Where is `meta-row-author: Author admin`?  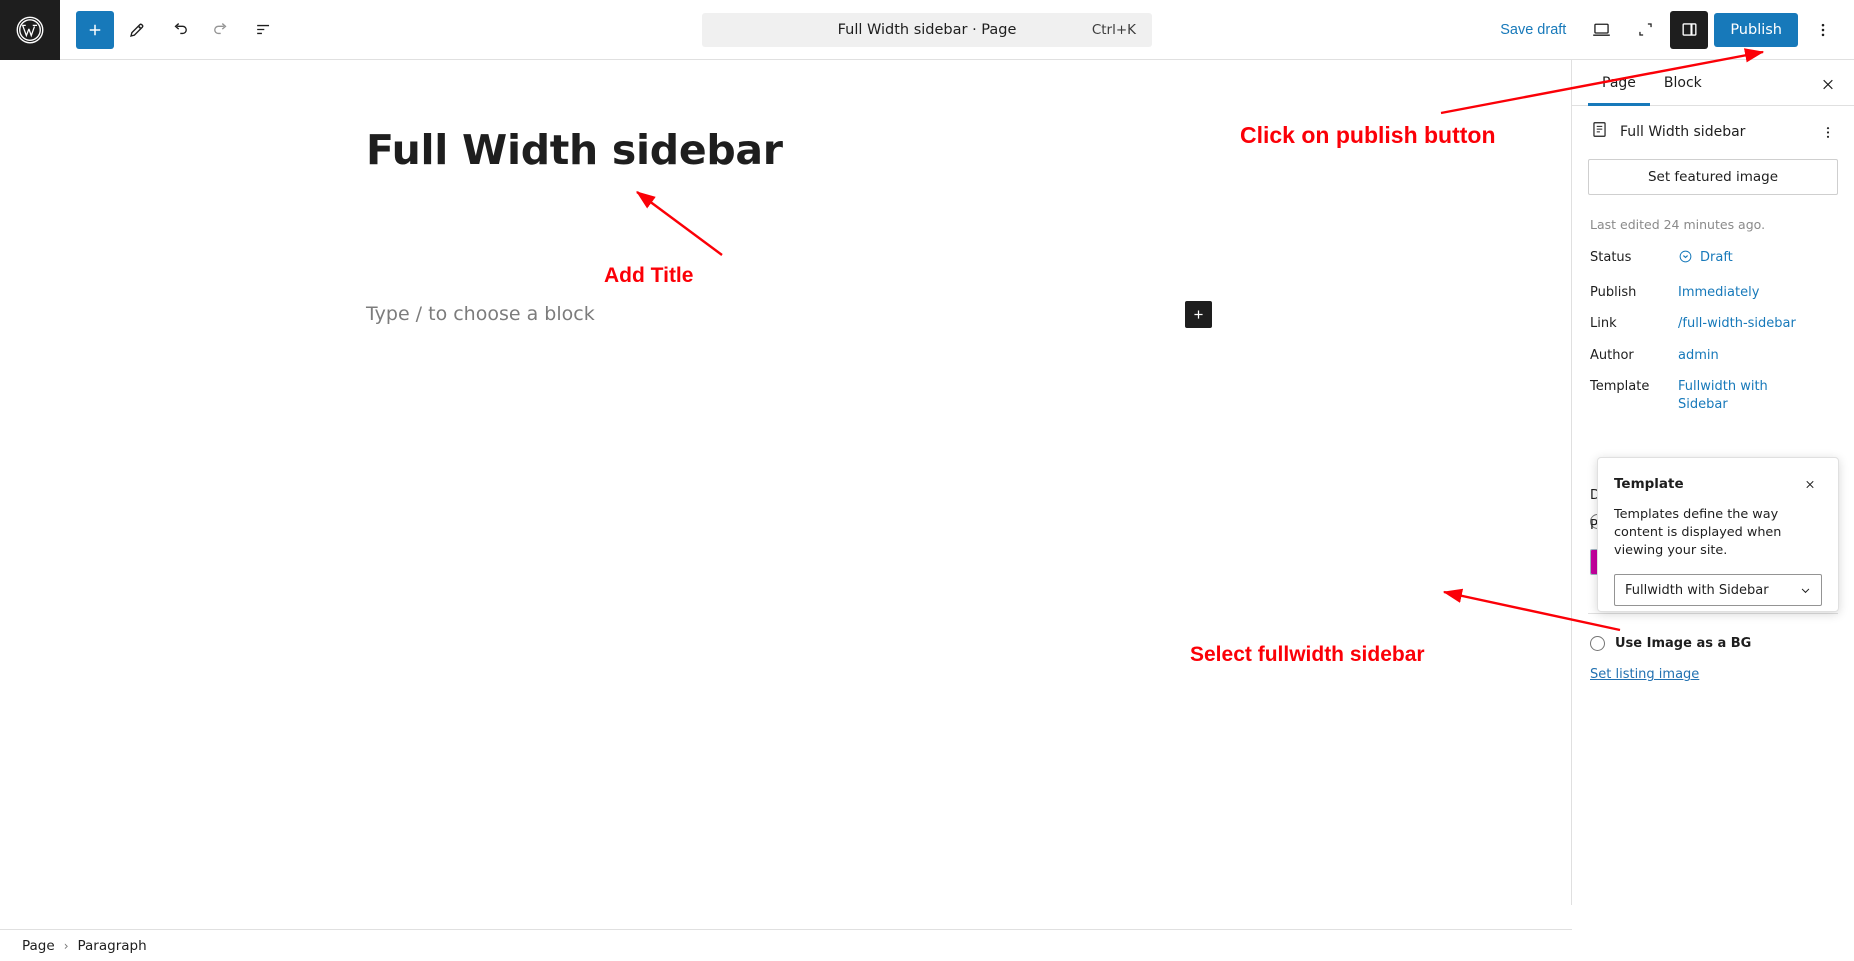
meta-row-author: Author admin is located at coordinates (1713, 356).